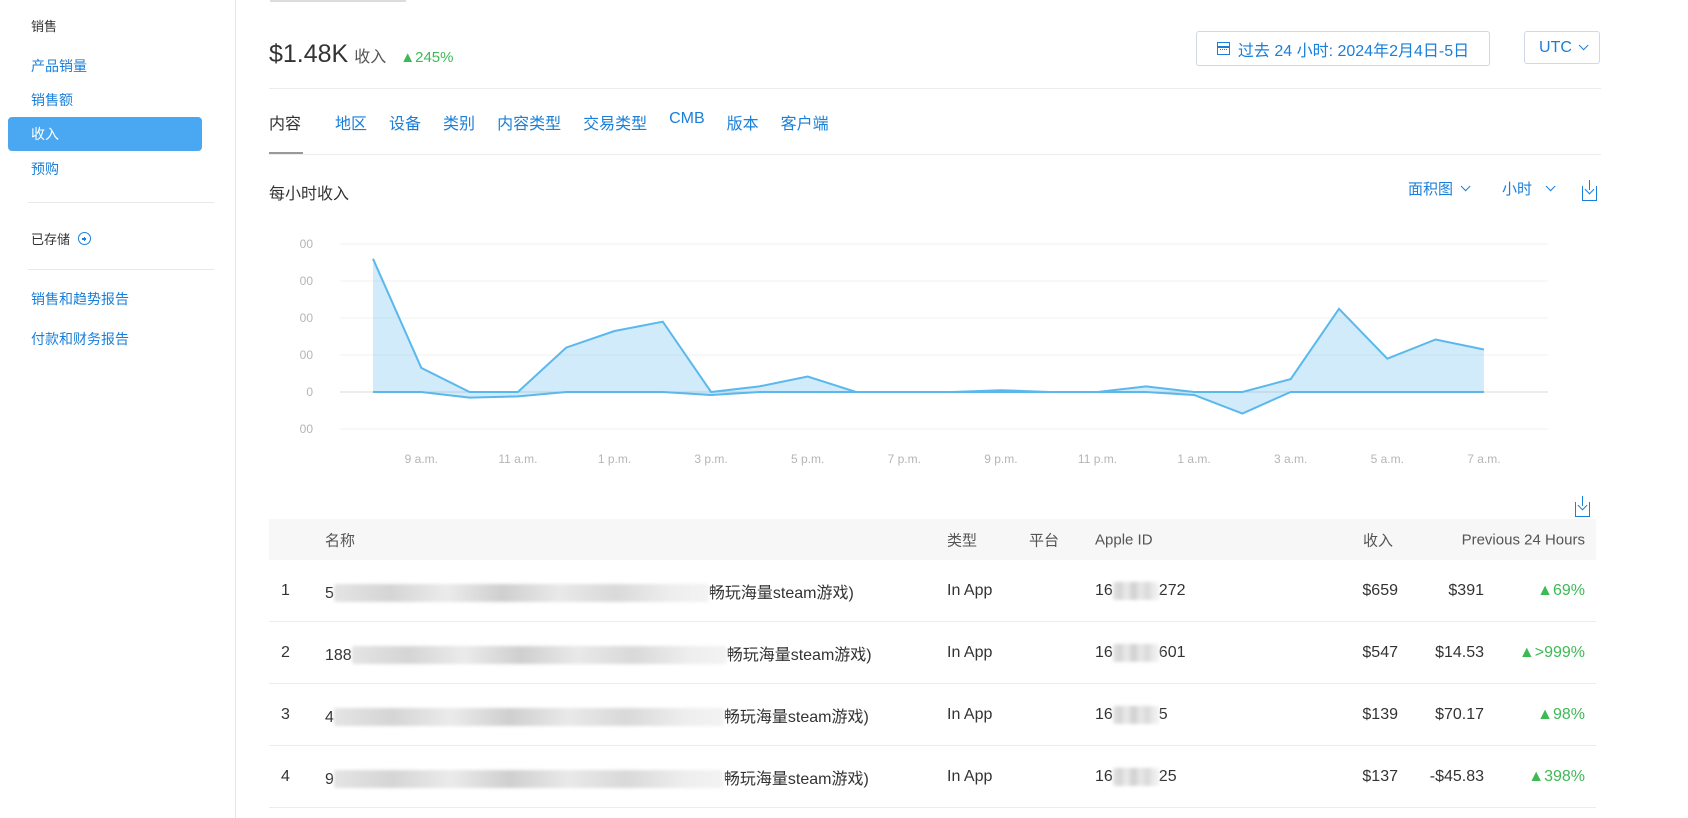  Describe the element at coordinates (1589, 190) in the screenshot. I see `chart-export-icon` at that location.